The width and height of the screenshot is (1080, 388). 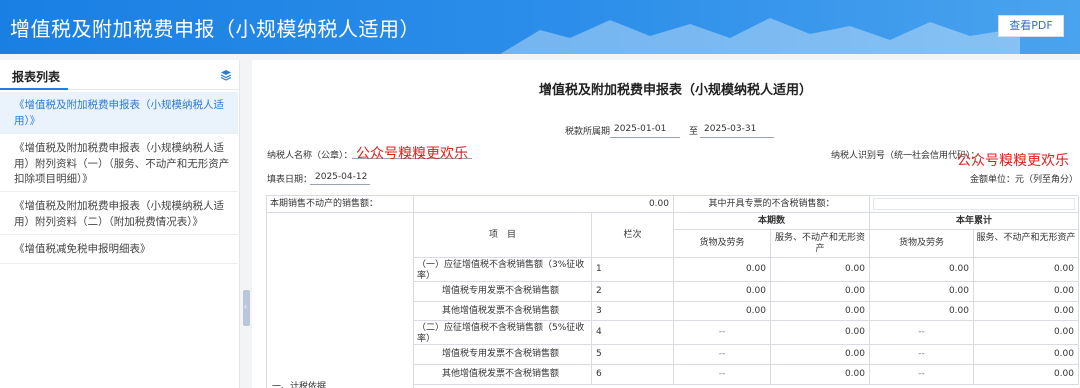 I want to click on period-end-underline, so click(x=737, y=137).